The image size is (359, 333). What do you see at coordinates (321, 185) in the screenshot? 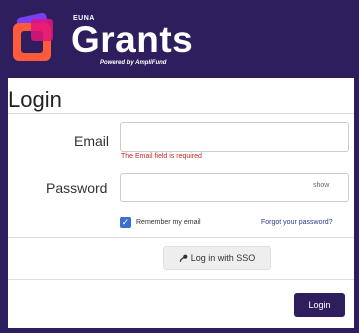
I see `show-password-toggle: show` at bounding box center [321, 185].